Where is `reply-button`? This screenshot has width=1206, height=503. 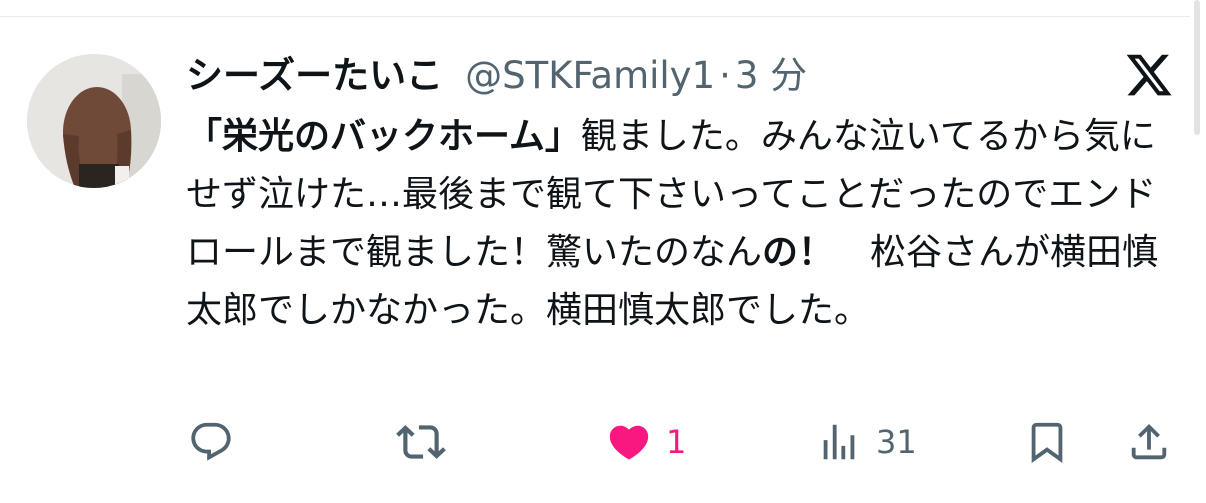
reply-button is located at coordinates (211, 442).